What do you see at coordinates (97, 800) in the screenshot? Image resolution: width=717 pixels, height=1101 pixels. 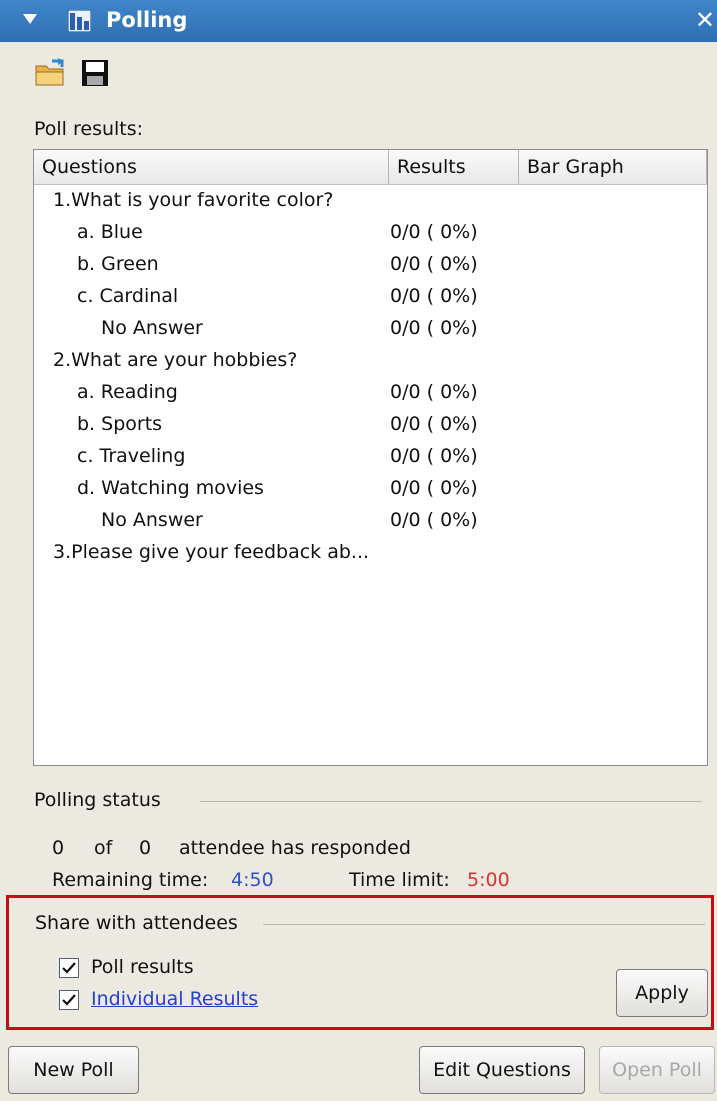 I see `polling-status-title: Polling status` at bounding box center [97, 800].